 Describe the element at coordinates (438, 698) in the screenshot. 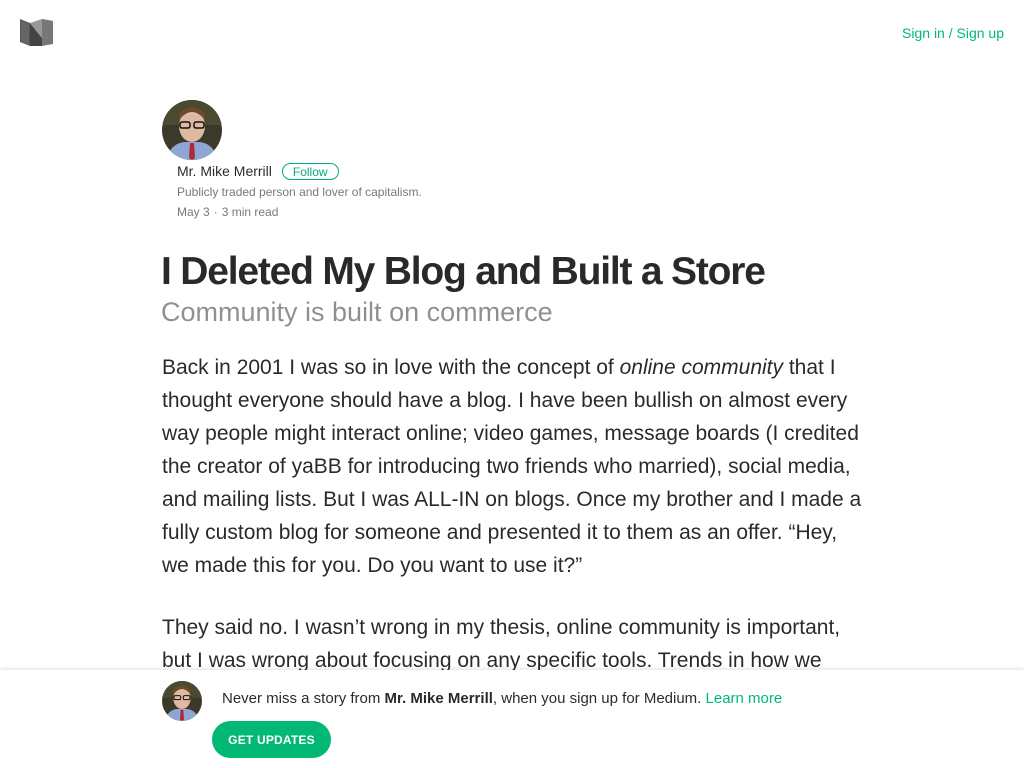

I see `banner-author-name: Mr. Mike Merrill` at that location.